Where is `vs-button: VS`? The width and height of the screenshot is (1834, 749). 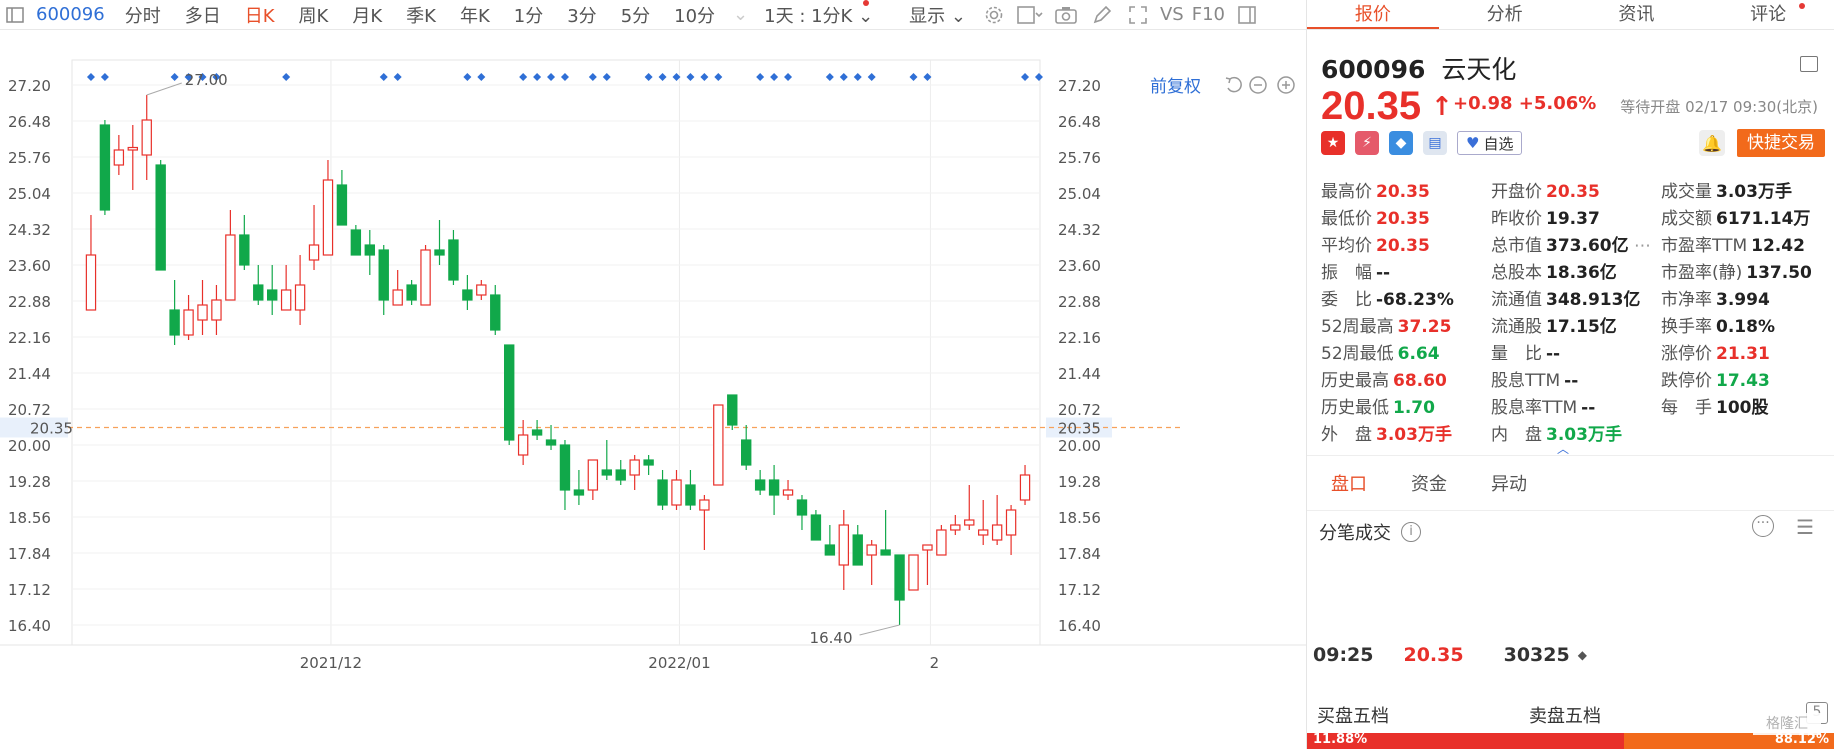 vs-button: VS is located at coordinates (1172, 14).